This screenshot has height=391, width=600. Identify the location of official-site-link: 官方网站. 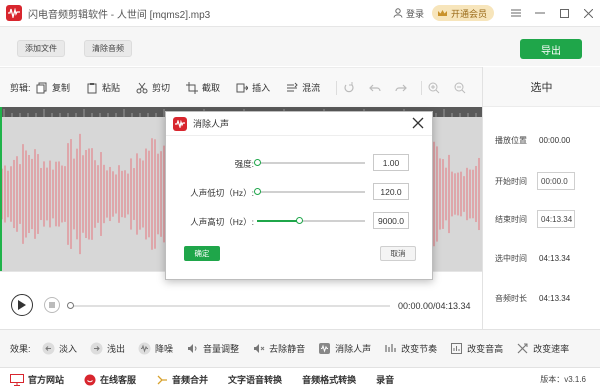
(37, 379).